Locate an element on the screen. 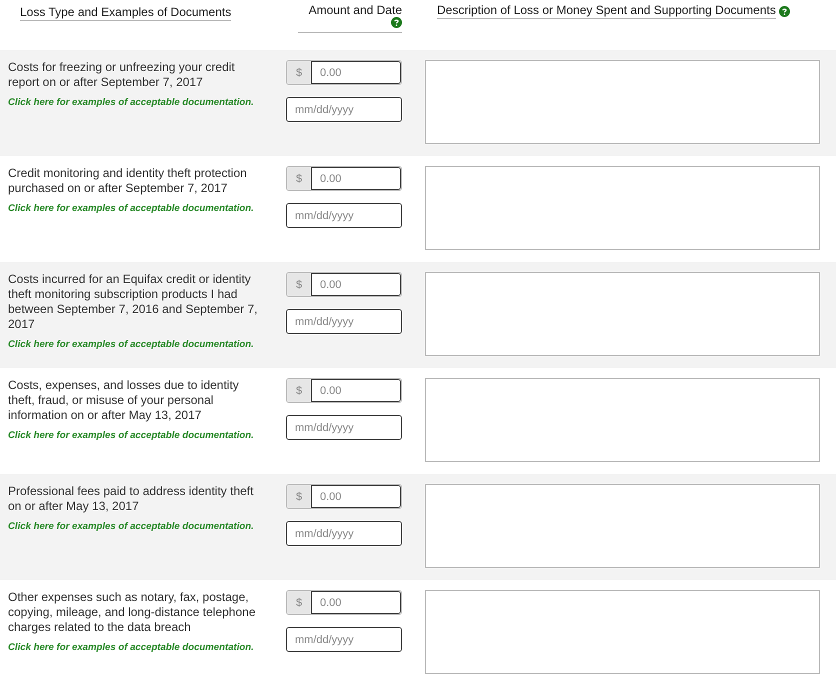 This screenshot has width=836, height=682. loss-type-text: Costs, expenses, and losses due to identity theft, fraud, or misuse of your personal information on or after May 13, 2017 is located at coordinates (124, 400).